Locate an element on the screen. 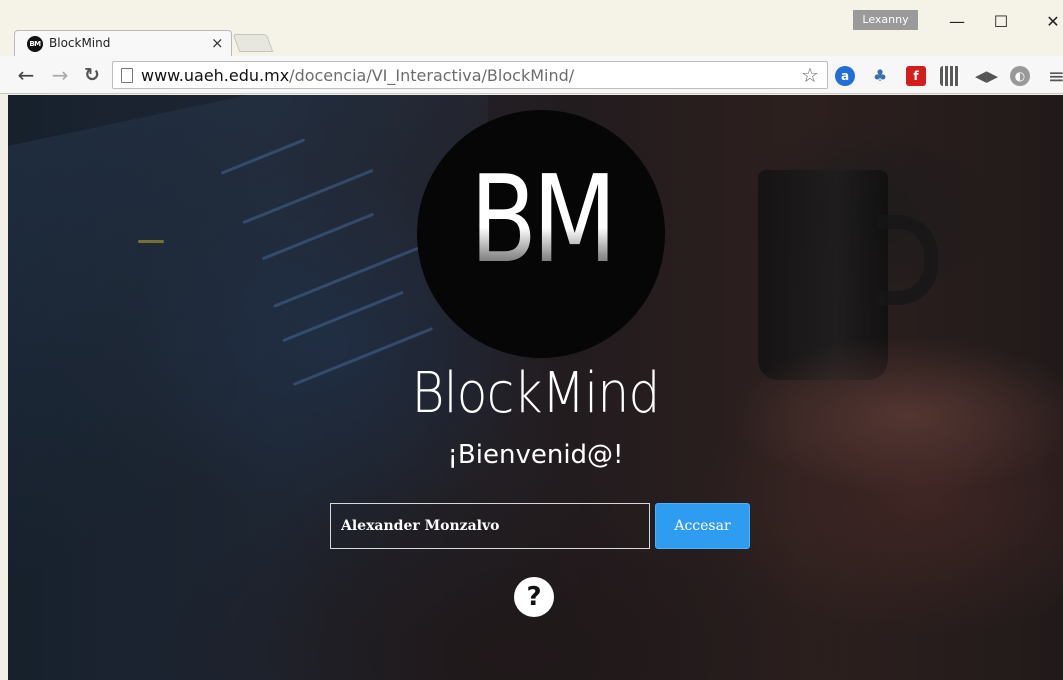 This screenshot has width=1063, height=680. flipboard-extension-icon: f is located at coordinates (916, 76).